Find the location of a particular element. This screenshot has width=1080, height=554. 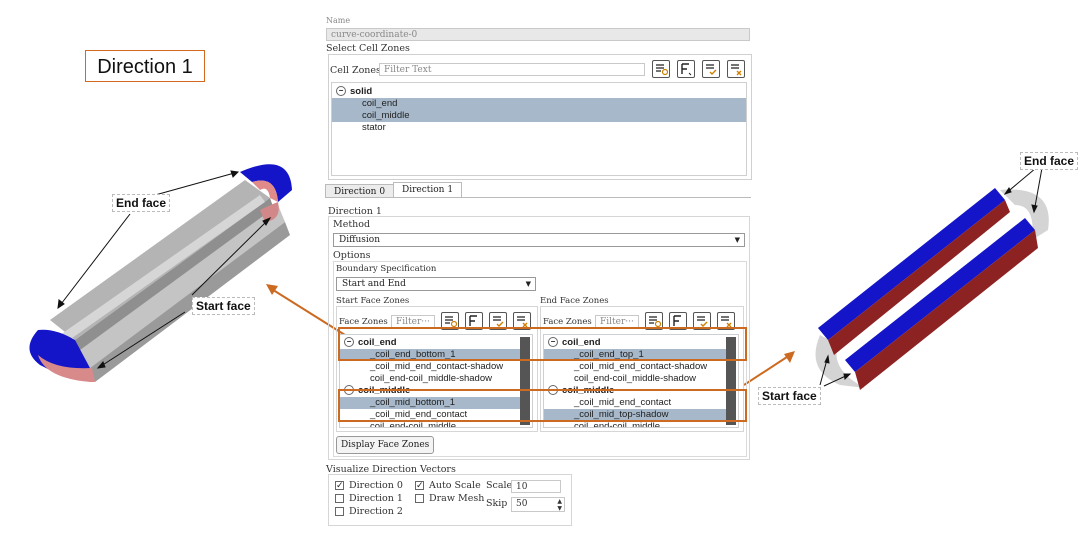

collapse-icon: − is located at coordinates (341, 91).